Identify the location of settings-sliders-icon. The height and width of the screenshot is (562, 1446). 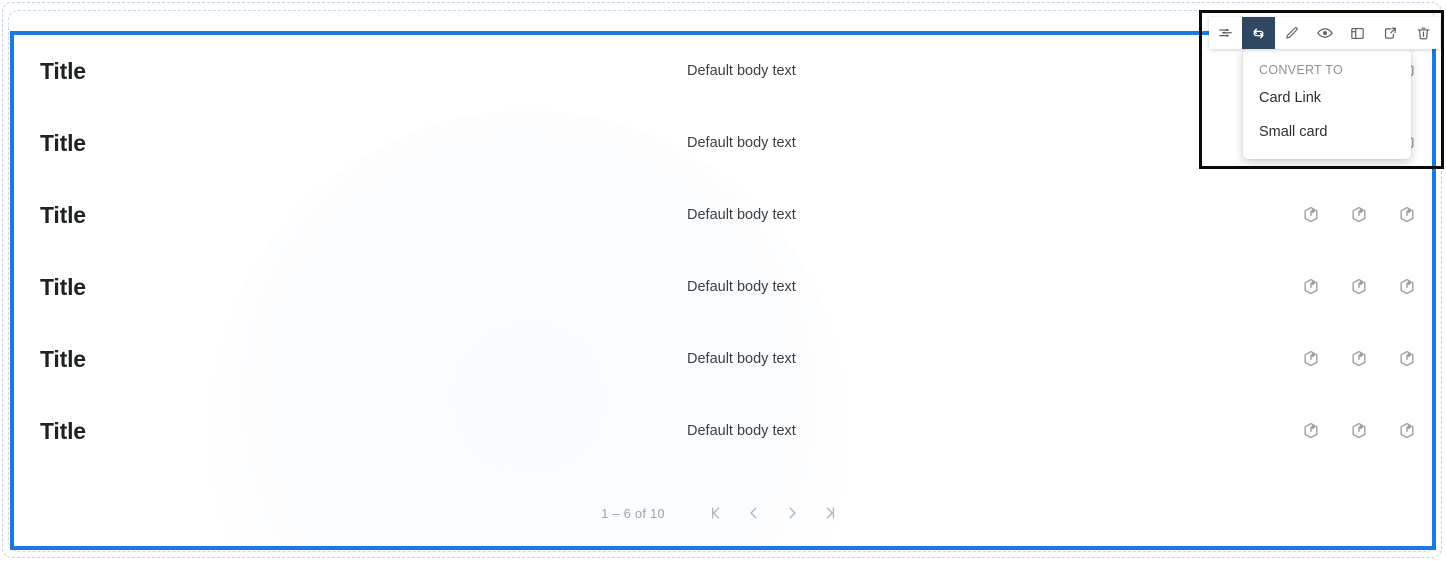
(1225, 33).